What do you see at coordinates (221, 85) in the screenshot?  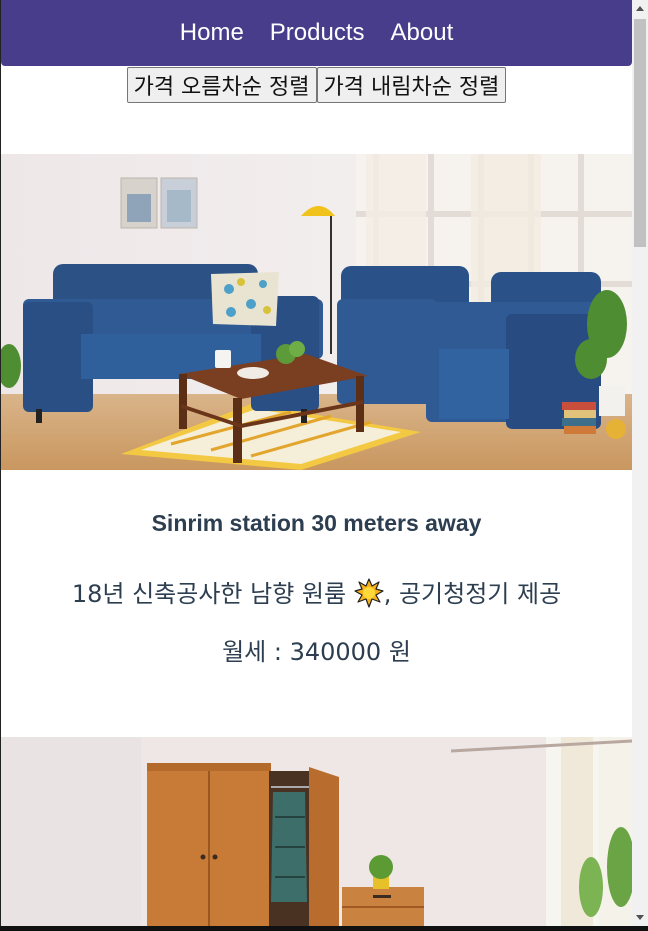 I see `sort-ascending-button: 가격 오름차순 정렬` at bounding box center [221, 85].